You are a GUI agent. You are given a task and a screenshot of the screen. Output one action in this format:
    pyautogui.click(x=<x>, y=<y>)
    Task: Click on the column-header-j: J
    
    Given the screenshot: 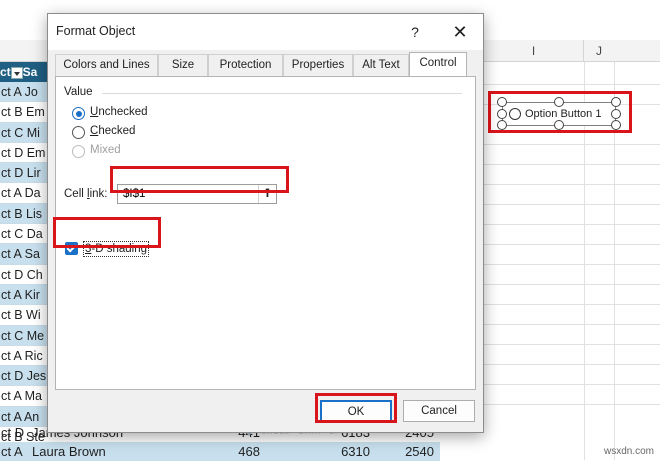 What is the action you would take?
    pyautogui.click(x=599, y=51)
    